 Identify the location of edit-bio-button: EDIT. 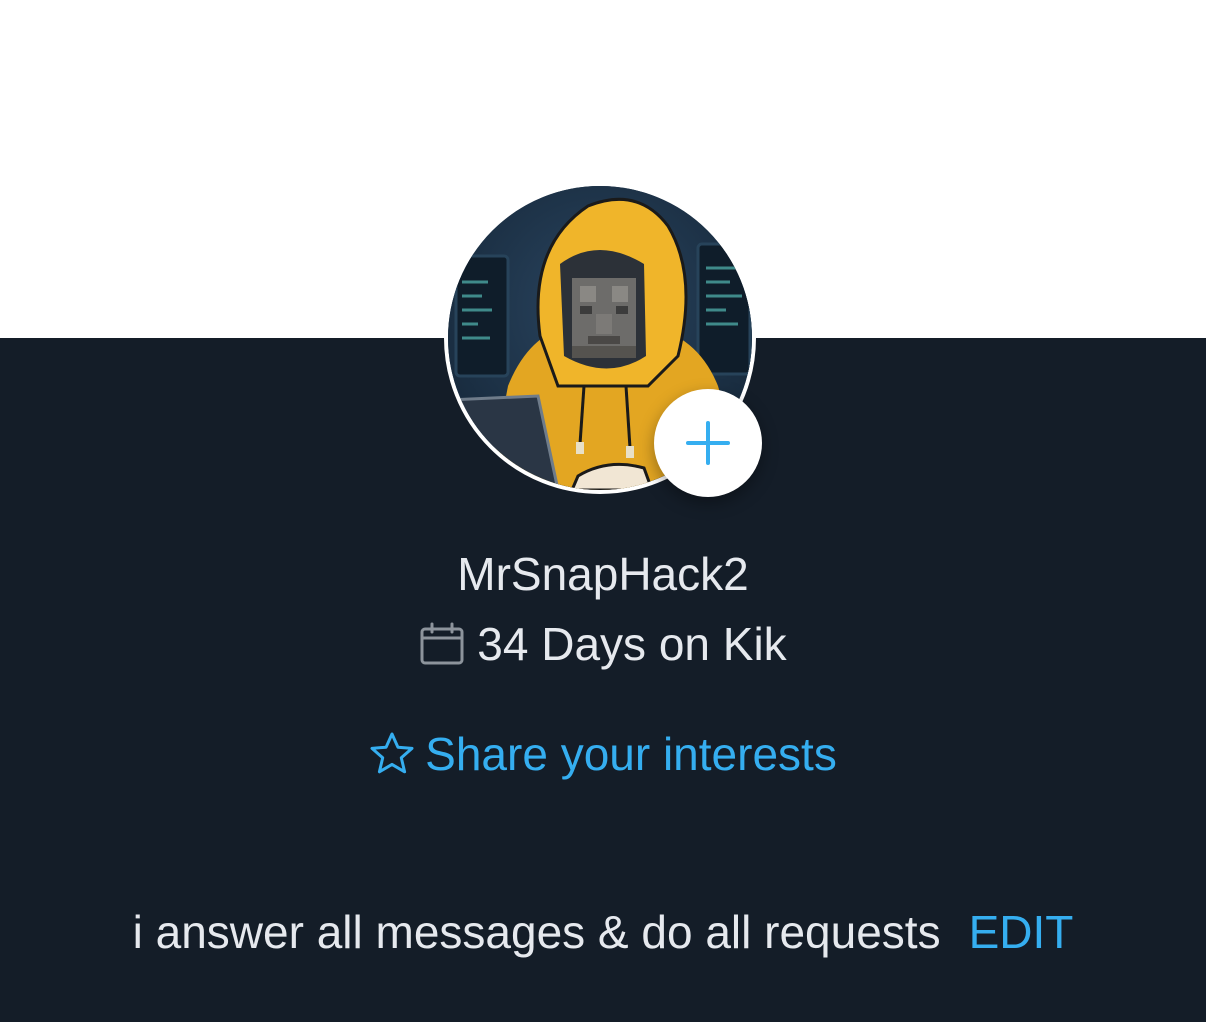
(1021, 932).